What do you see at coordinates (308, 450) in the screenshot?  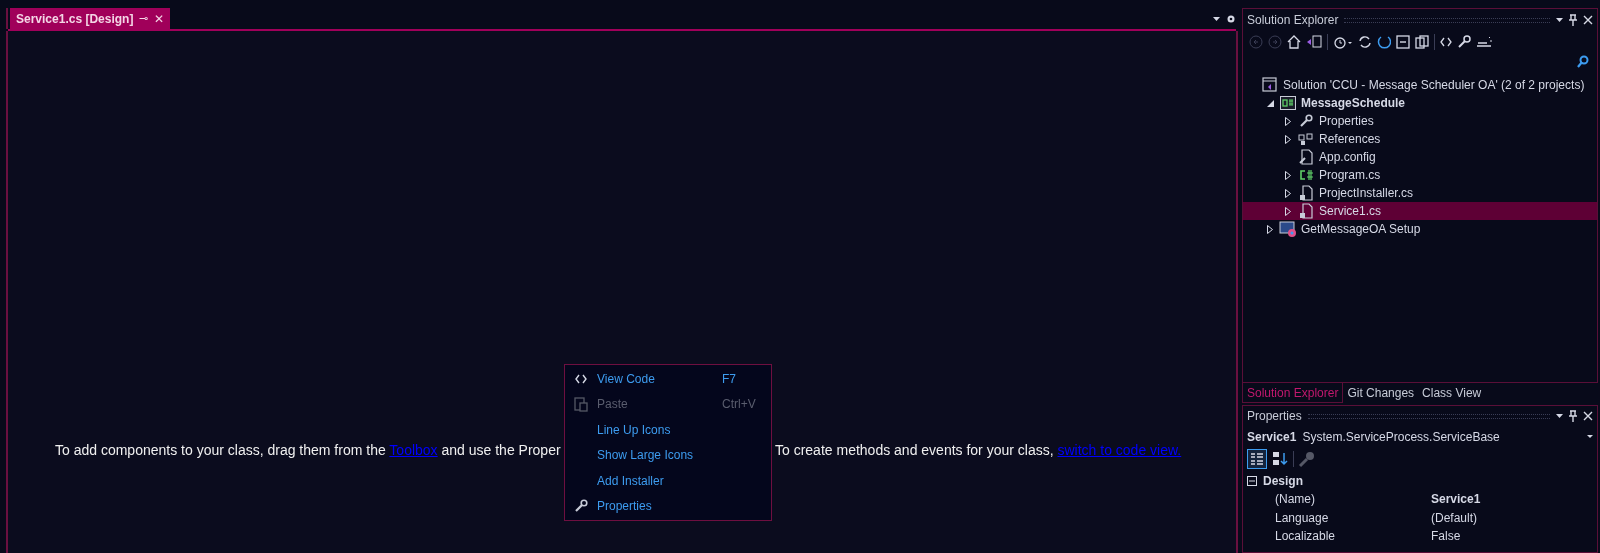 I see `designer-hint: To add components to your class, drag them from the Toolbox and use the Proper` at bounding box center [308, 450].